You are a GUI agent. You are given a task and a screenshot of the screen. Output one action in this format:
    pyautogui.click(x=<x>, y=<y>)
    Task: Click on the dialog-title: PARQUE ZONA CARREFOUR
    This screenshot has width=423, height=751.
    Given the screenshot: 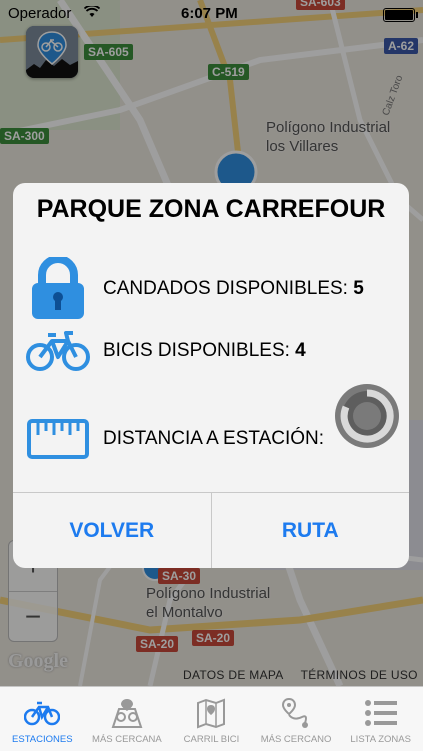 What is the action you would take?
    pyautogui.click(x=211, y=209)
    